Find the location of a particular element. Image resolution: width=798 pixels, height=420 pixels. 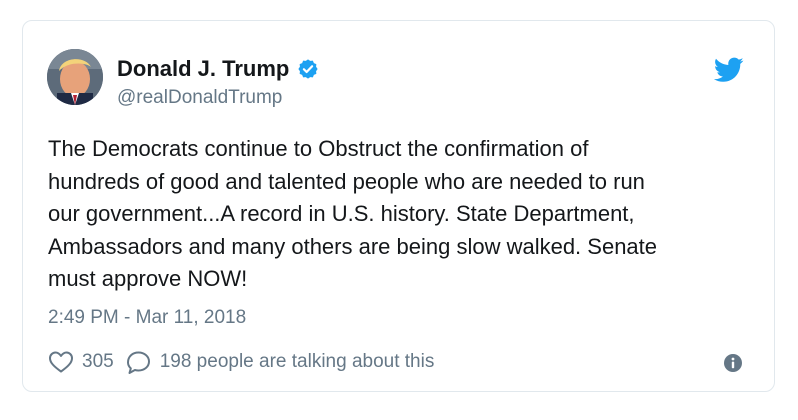

author-row: Donald J. Trump is located at coordinates (218, 69).